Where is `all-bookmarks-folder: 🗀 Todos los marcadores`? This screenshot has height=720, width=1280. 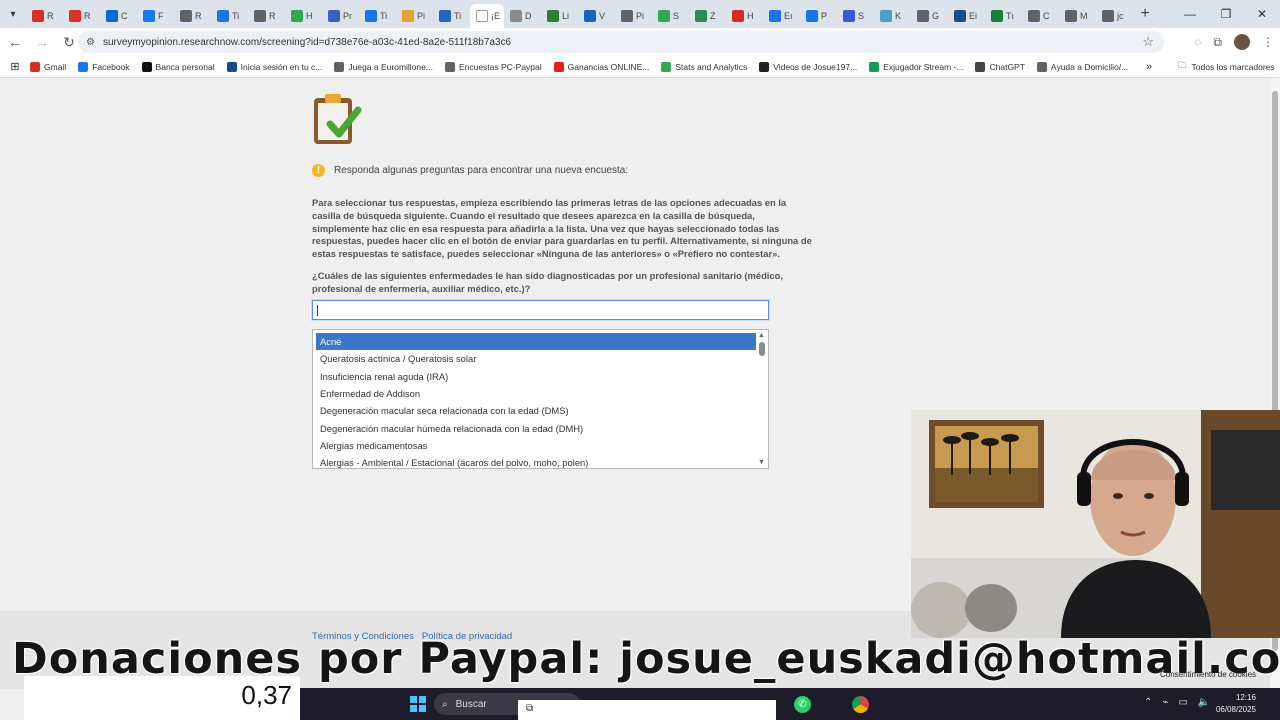 all-bookmarks-folder: 🗀 Todos los marcadores is located at coordinates (1226, 67).